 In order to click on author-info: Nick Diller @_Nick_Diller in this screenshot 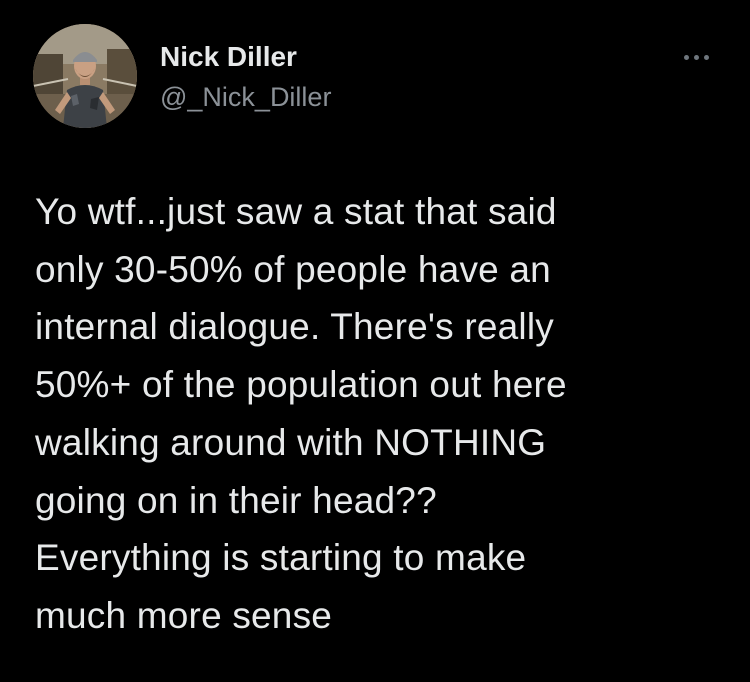, I will do `click(245, 77)`.